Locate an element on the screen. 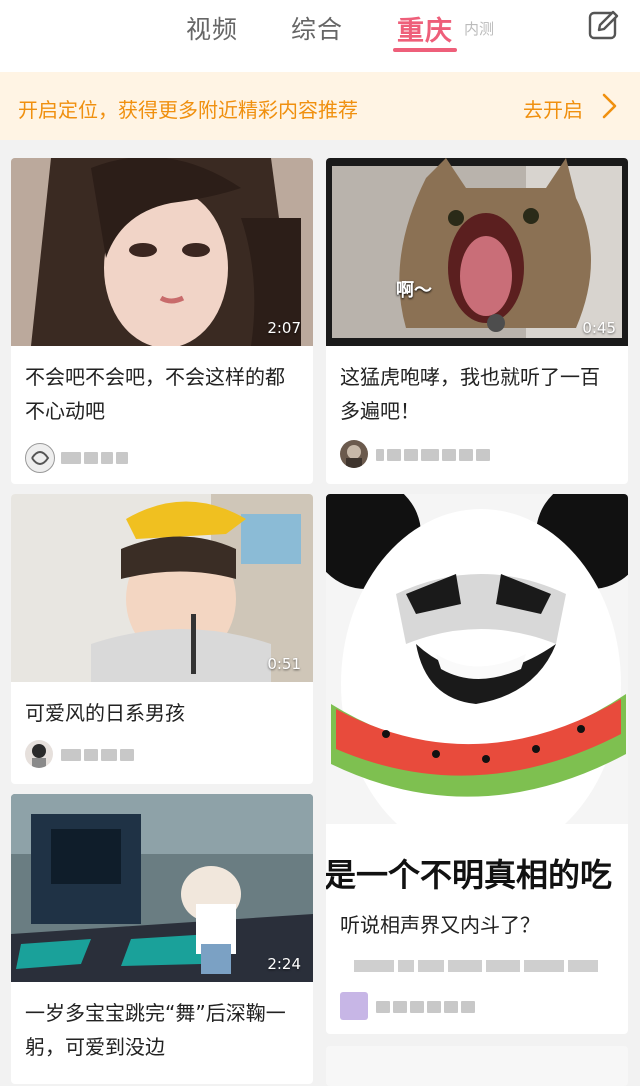  video-card: 2:07 不会吧不会吧，不会这样的都不心动吧 is located at coordinates (162, 321).